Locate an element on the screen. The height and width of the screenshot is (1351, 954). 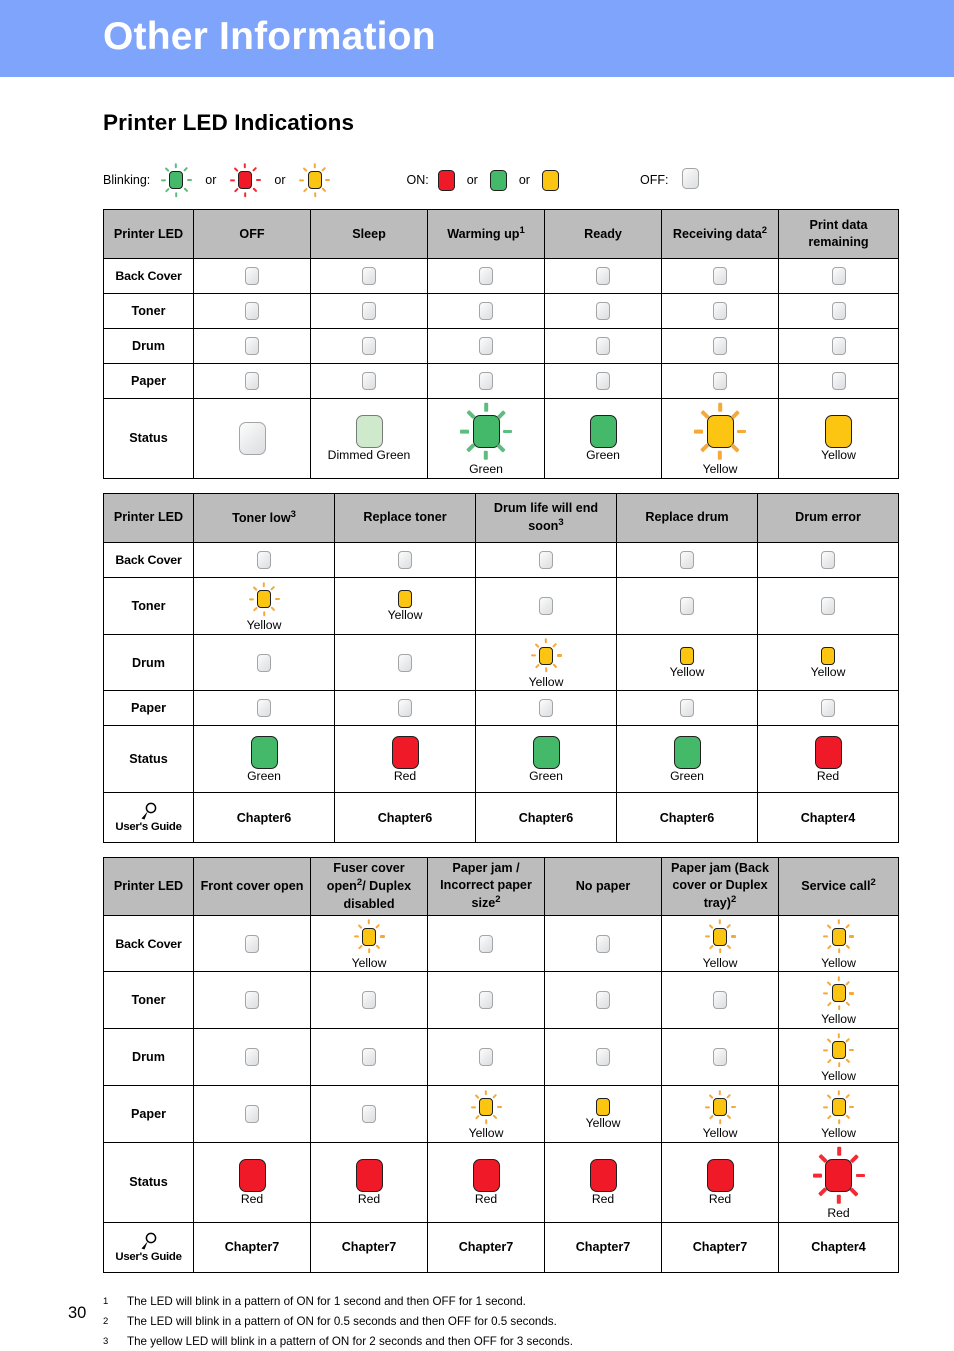
table-cell: Yellow is located at coordinates (838, 438).